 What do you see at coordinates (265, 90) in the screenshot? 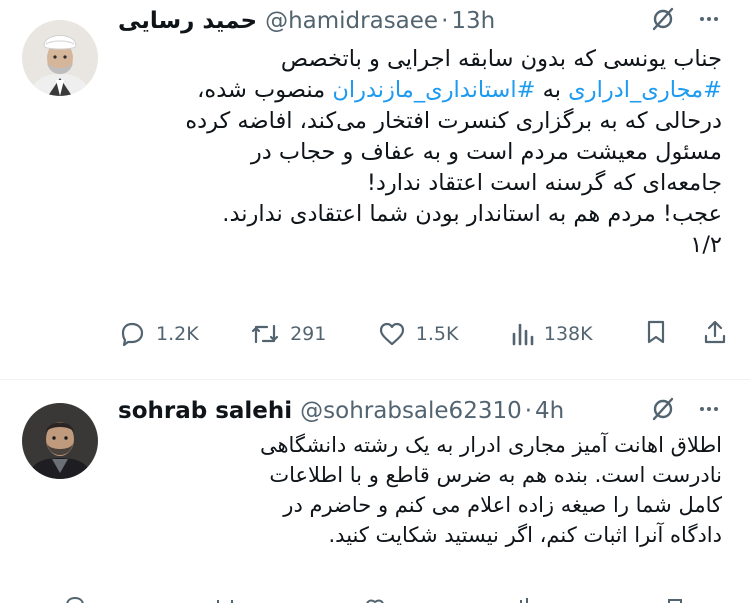
I see `text-tail: منصوب شده،` at bounding box center [265, 90].